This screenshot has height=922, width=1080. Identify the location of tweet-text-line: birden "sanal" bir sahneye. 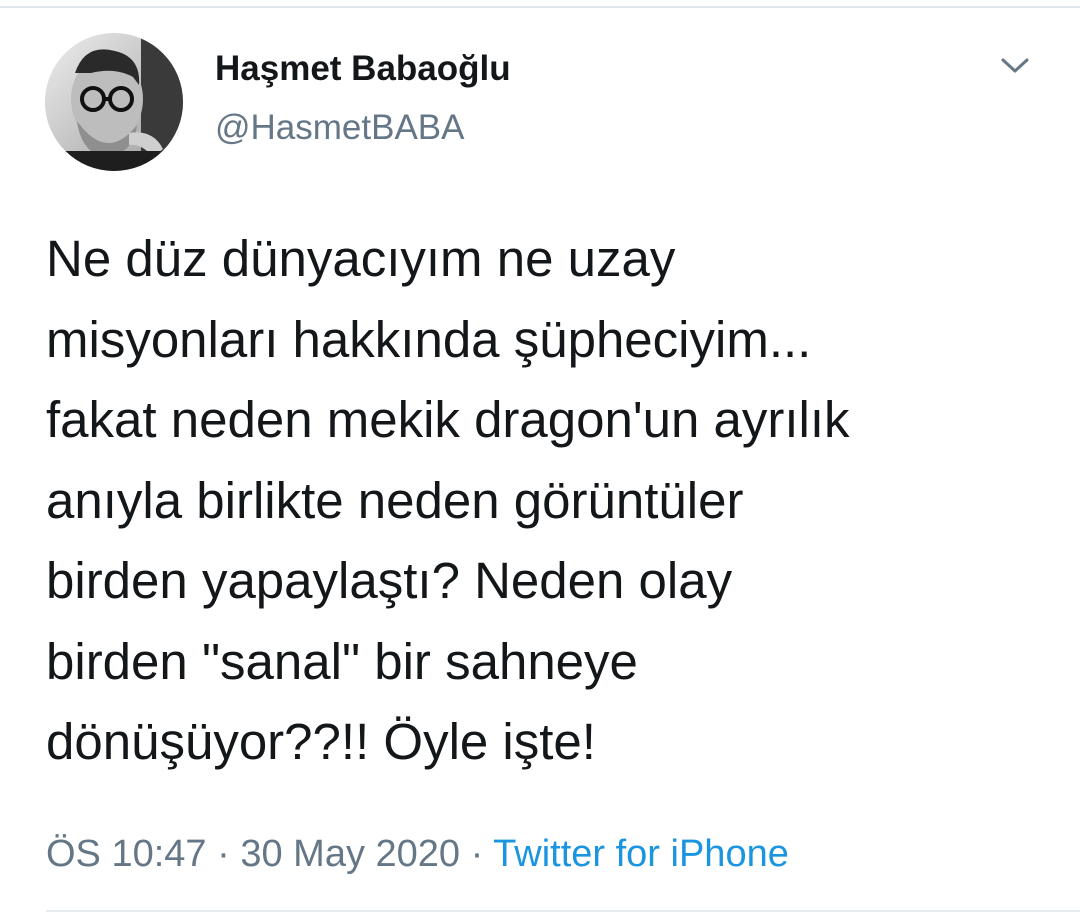
(342, 661).